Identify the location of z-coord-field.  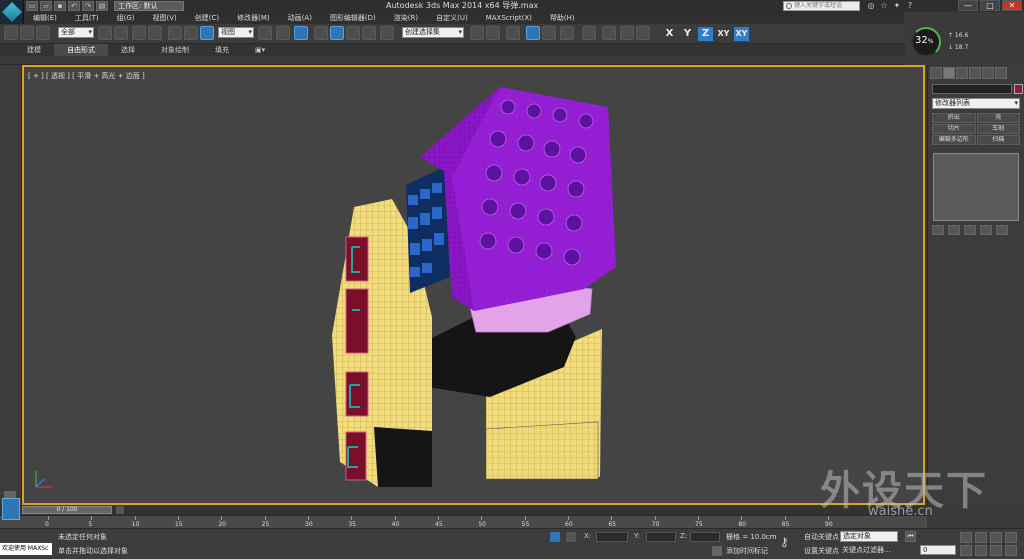
(705, 537).